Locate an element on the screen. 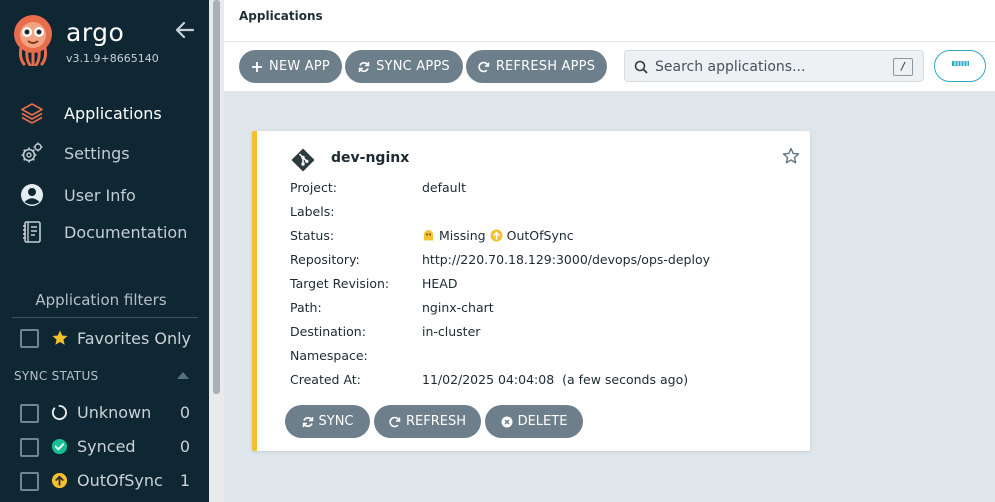  search-box: / is located at coordinates (774, 66).